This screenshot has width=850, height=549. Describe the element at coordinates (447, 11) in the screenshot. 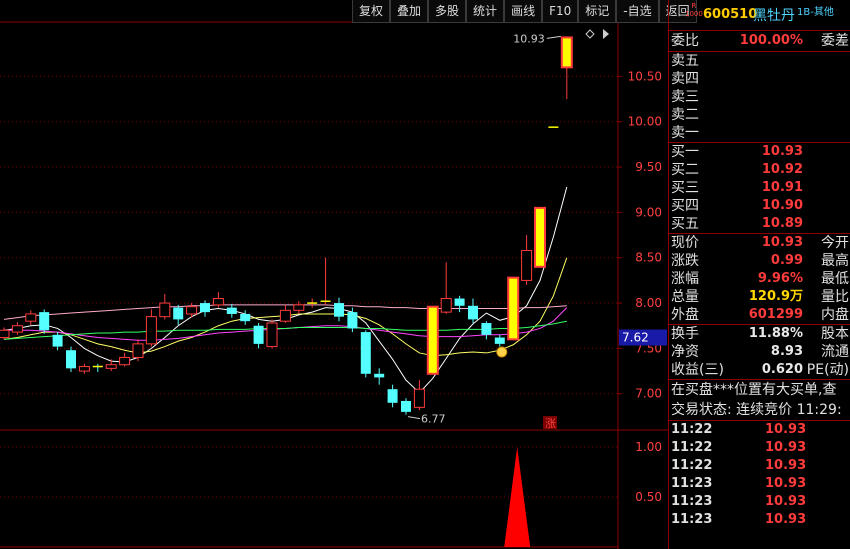

I see `toolbar-button: 多股` at that location.